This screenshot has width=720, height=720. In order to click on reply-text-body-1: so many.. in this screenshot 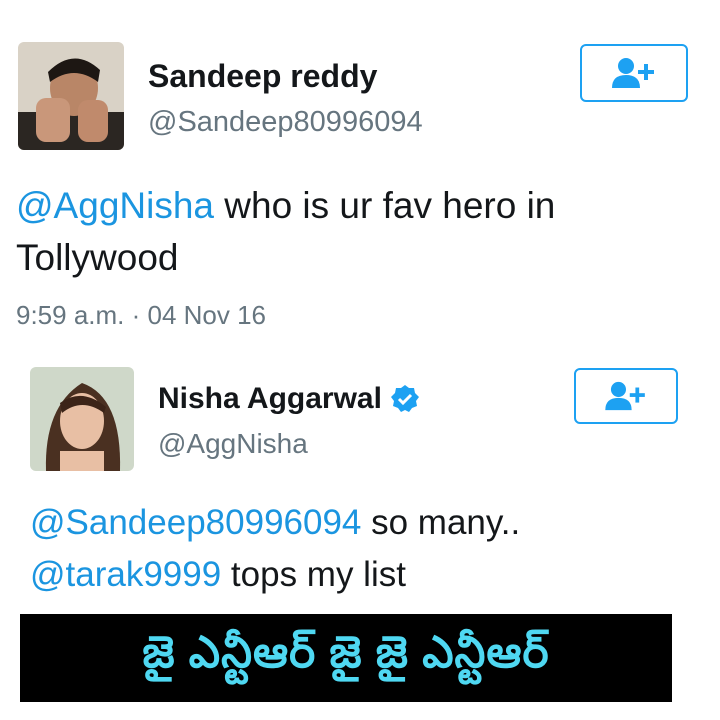, I will do `click(441, 522)`.